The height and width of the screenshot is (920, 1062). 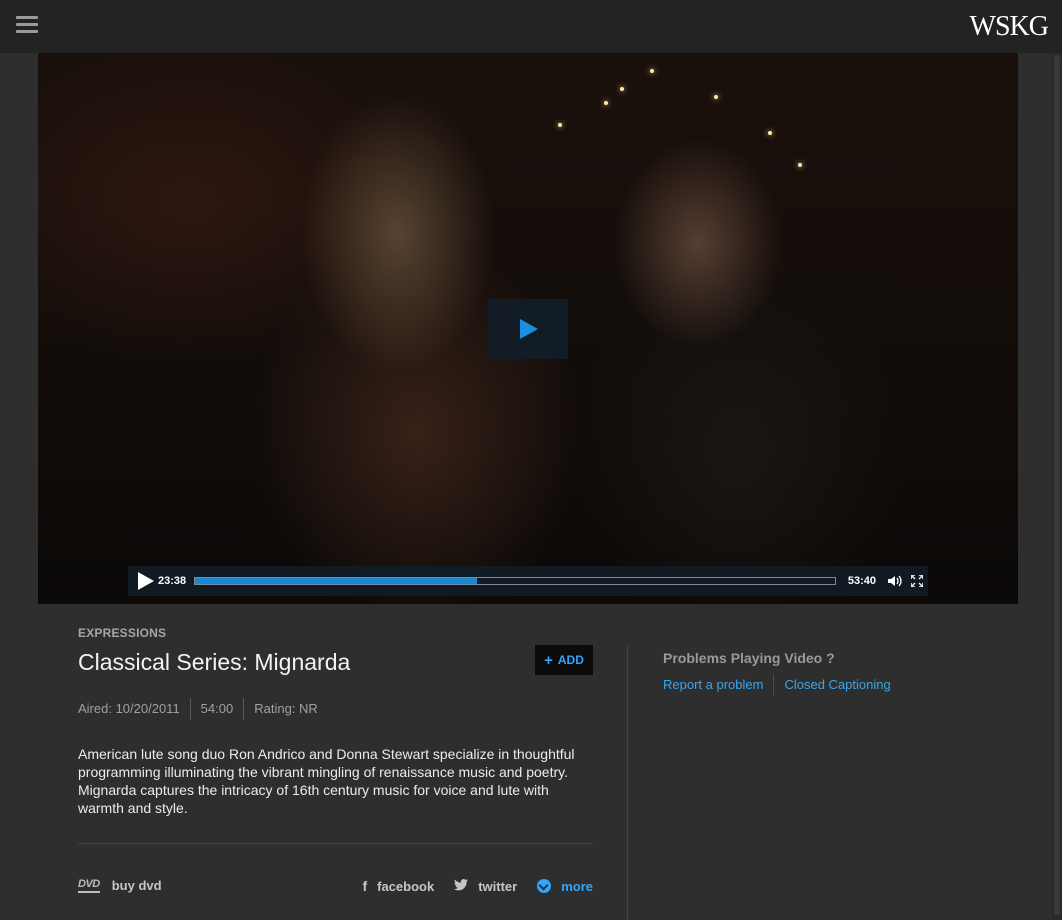 What do you see at coordinates (129, 708) in the screenshot?
I see `aired-date: Aired: 10/20/2011` at bounding box center [129, 708].